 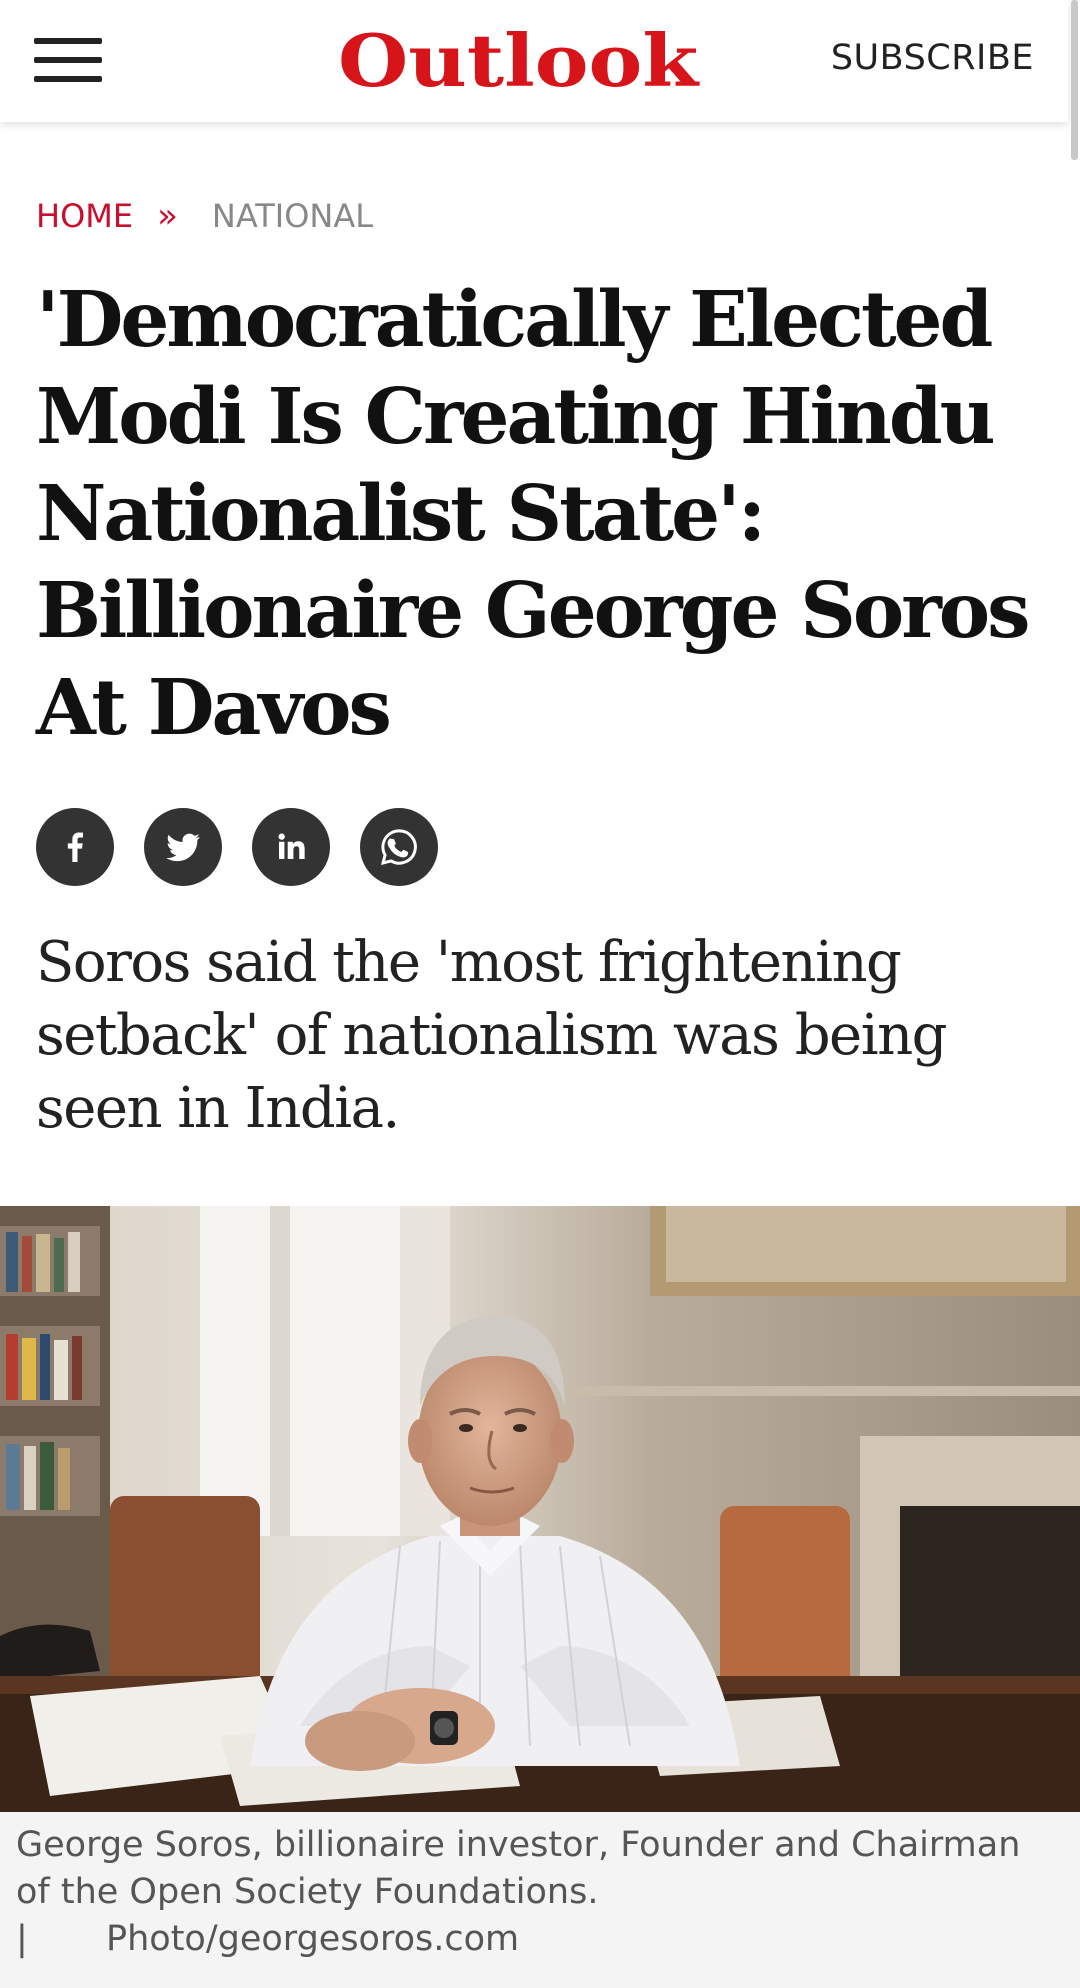 What do you see at coordinates (518, 61) in the screenshot?
I see `outlook-logo: Outlook` at bounding box center [518, 61].